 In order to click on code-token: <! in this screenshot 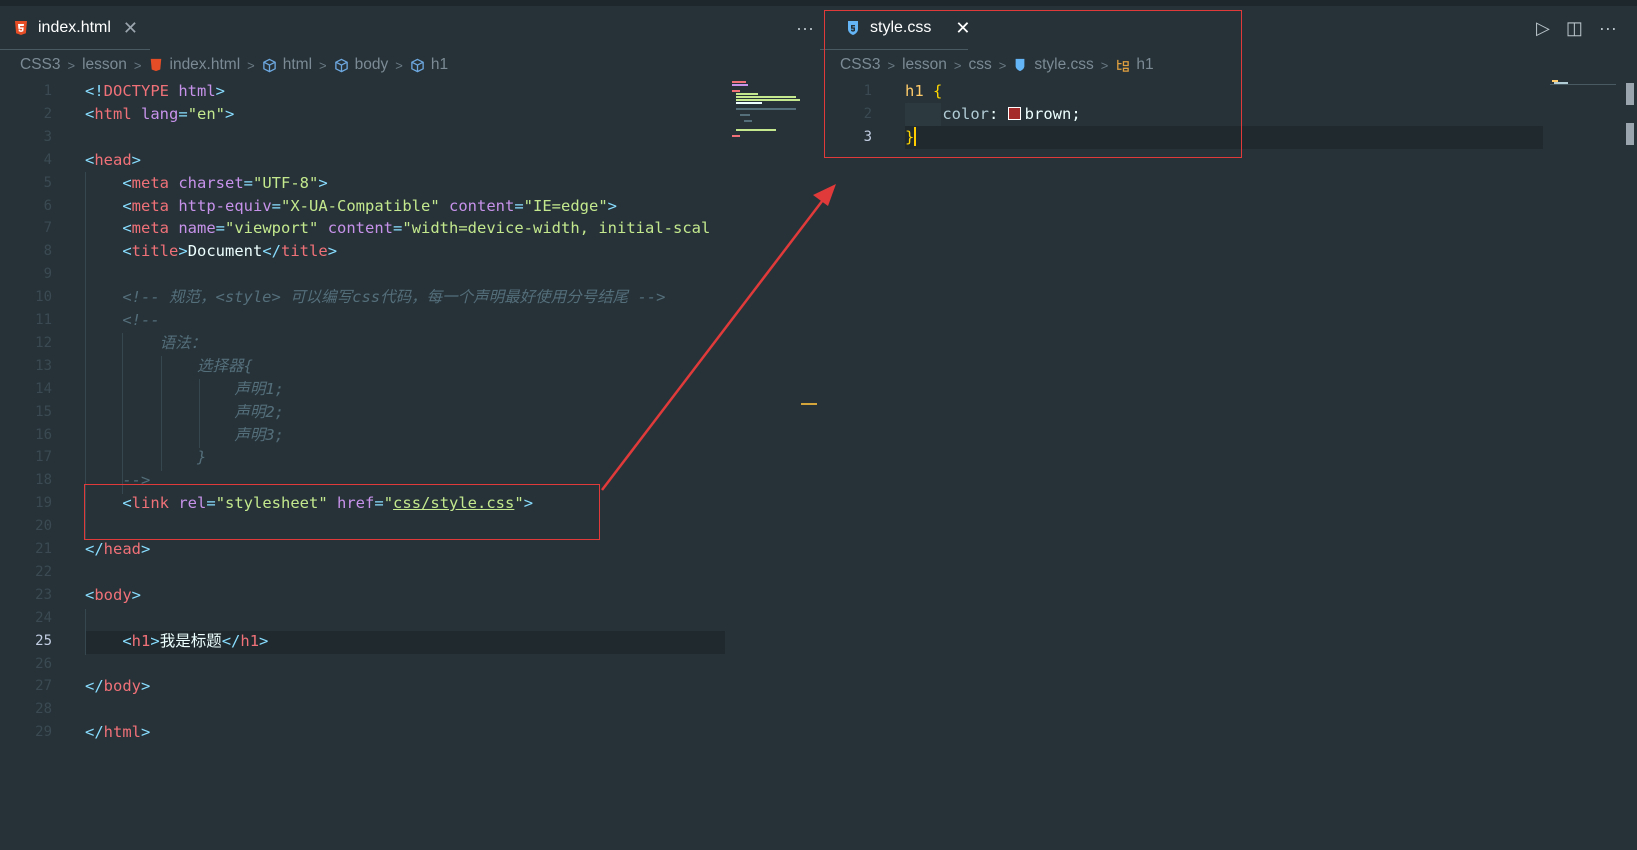, I will do `click(94, 91)`.